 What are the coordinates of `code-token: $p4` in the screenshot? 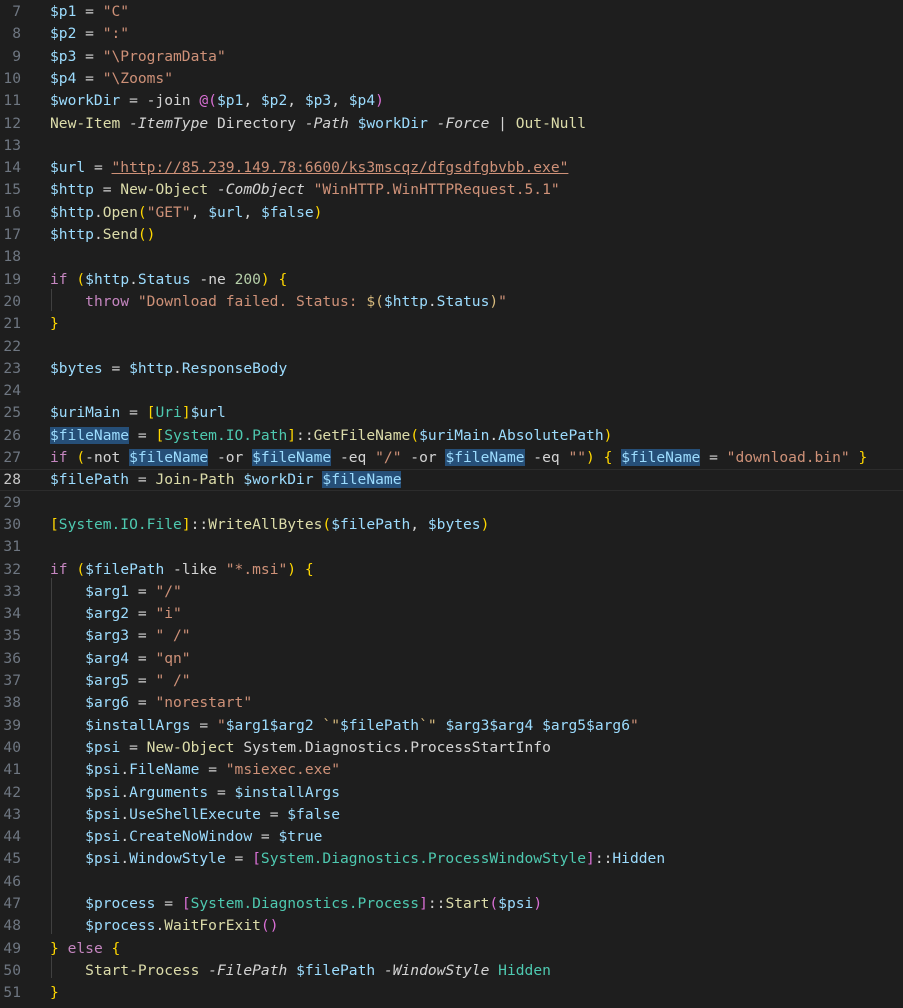 It's located at (362, 101).